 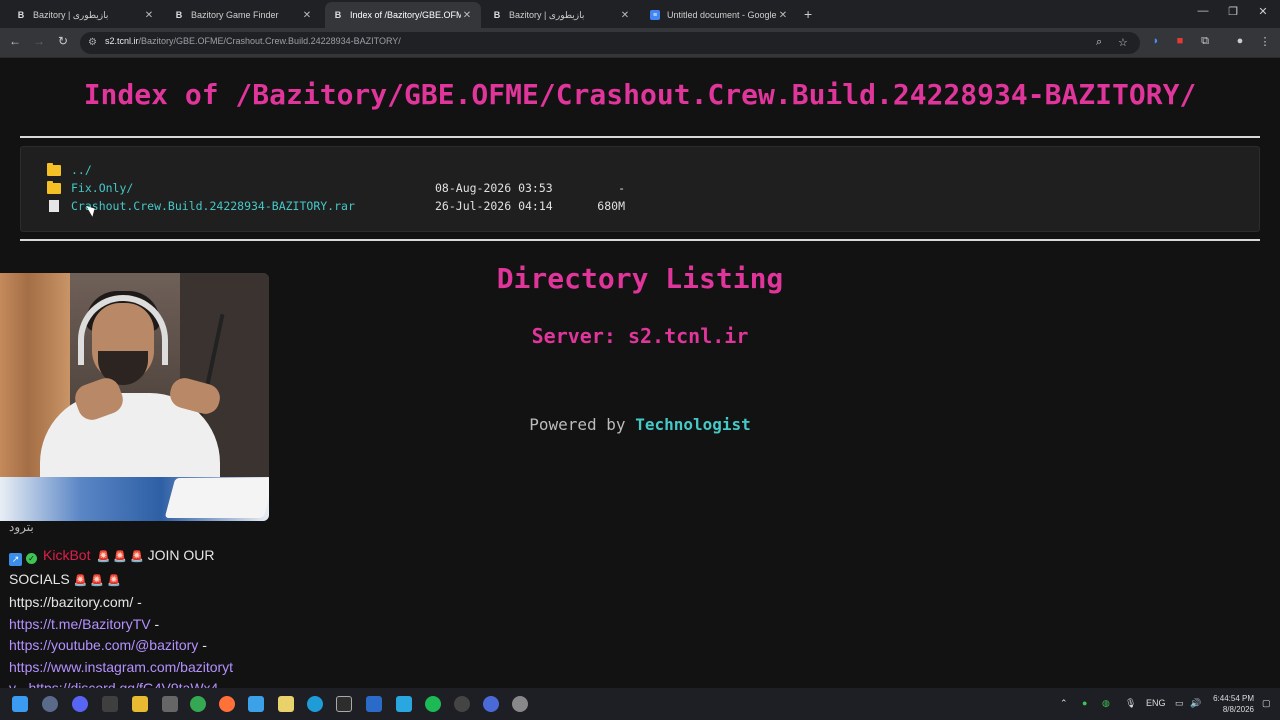 I want to click on zoom-icon: ⌕, so click(x=1099, y=42).